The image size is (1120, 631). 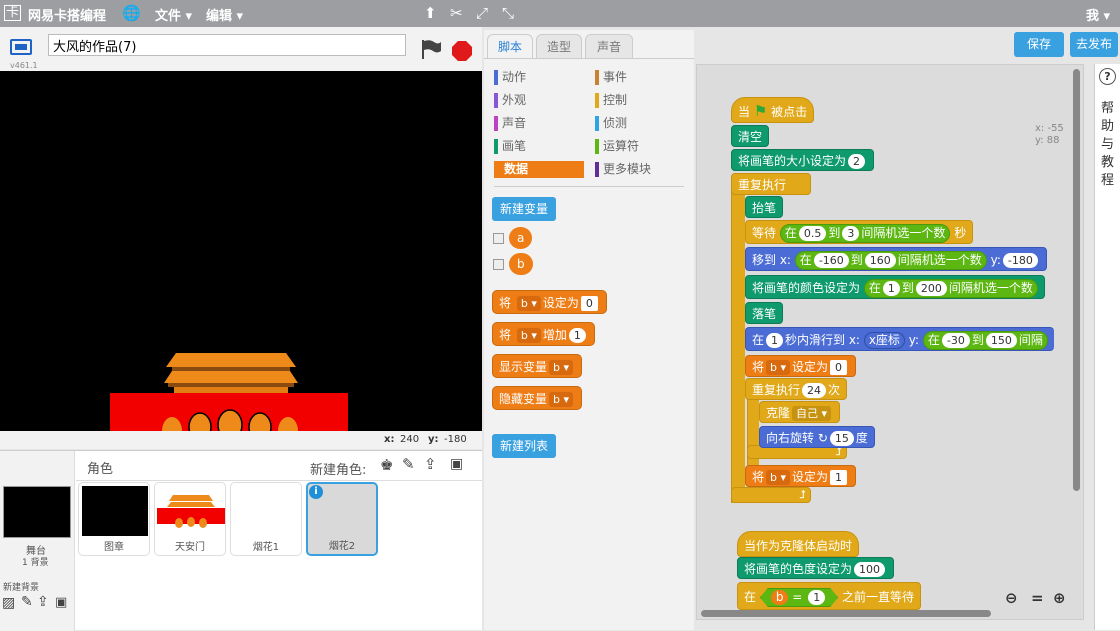 I want to click on globe-icon: 🌐, so click(x=131, y=13).